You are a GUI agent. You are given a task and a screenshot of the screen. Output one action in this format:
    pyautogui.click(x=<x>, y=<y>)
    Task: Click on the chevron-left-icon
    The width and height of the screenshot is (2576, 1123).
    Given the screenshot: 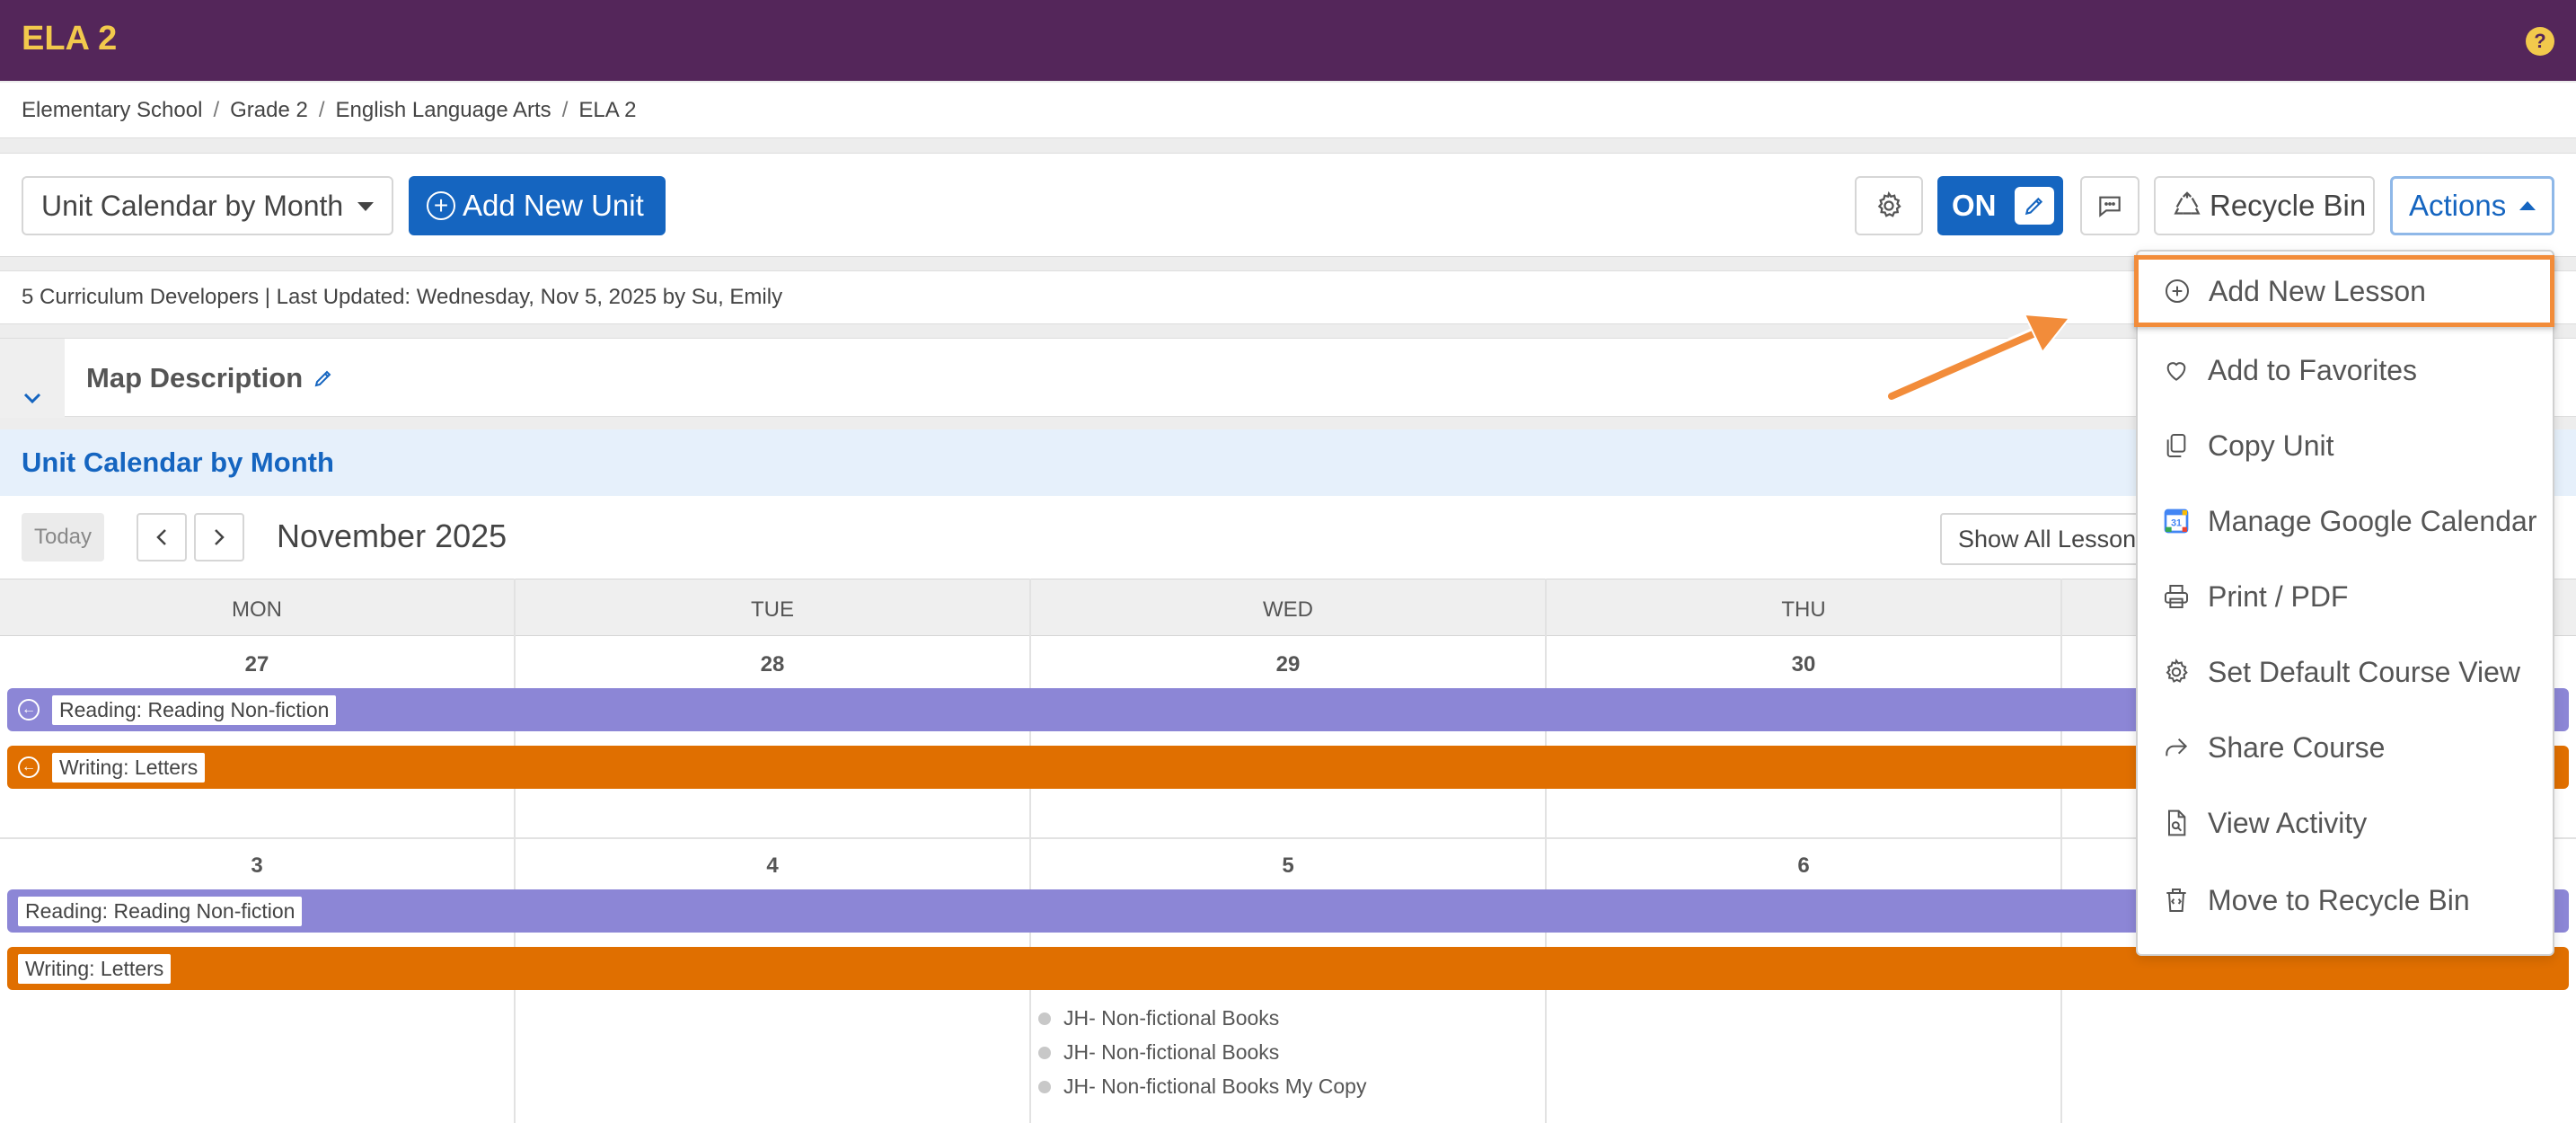 What is the action you would take?
    pyautogui.click(x=161, y=537)
    